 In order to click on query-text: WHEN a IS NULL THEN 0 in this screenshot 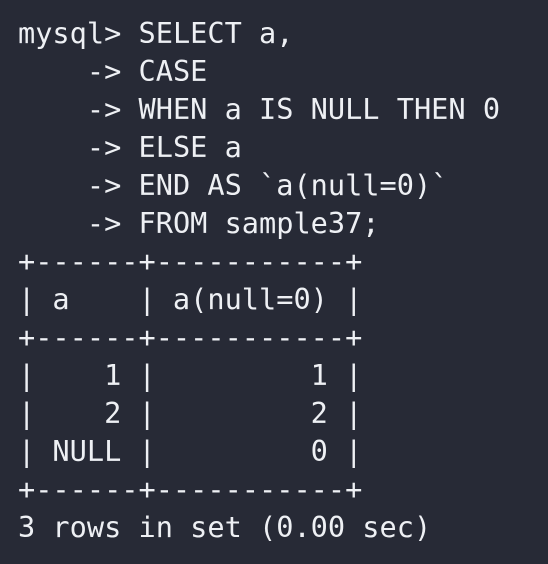, I will do `click(319, 109)`.